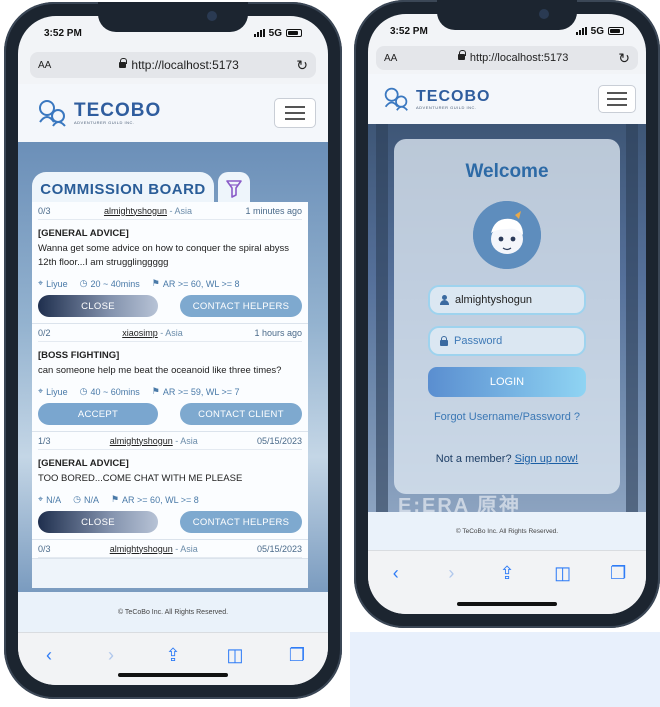 This screenshot has height=707, width=660. I want to click on commission-meta: 1/3 almightyshogun - Asia 05/15/2023, so click(170, 441).